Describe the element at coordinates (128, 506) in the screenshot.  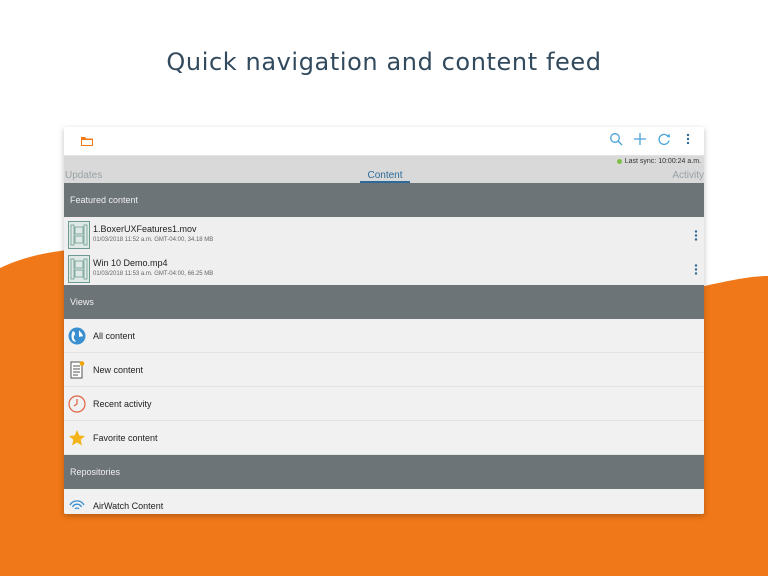
I see `repository-item-label: AirWatch Content` at that location.